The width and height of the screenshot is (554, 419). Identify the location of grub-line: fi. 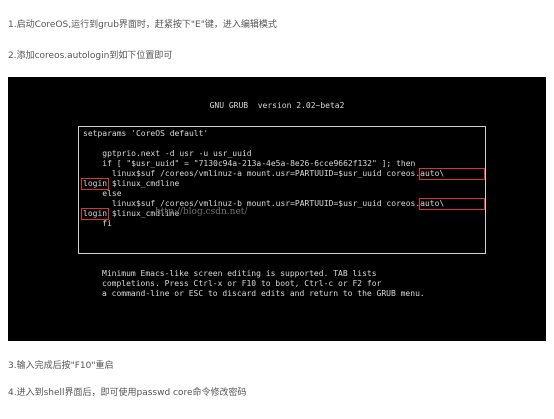
(97, 223).